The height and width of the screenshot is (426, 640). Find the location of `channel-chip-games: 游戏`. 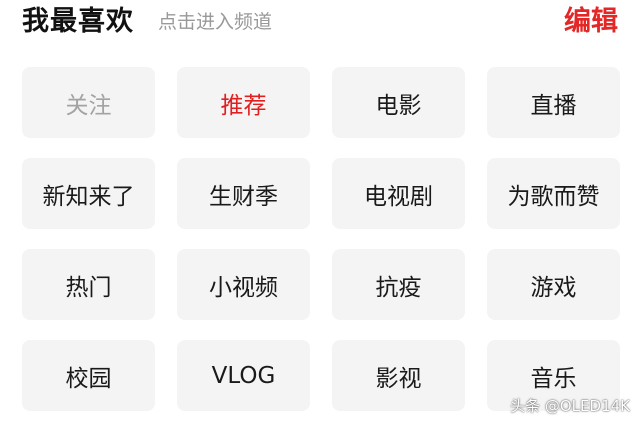

channel-chip-games: 游戏 is located at coordinates (553, 284).